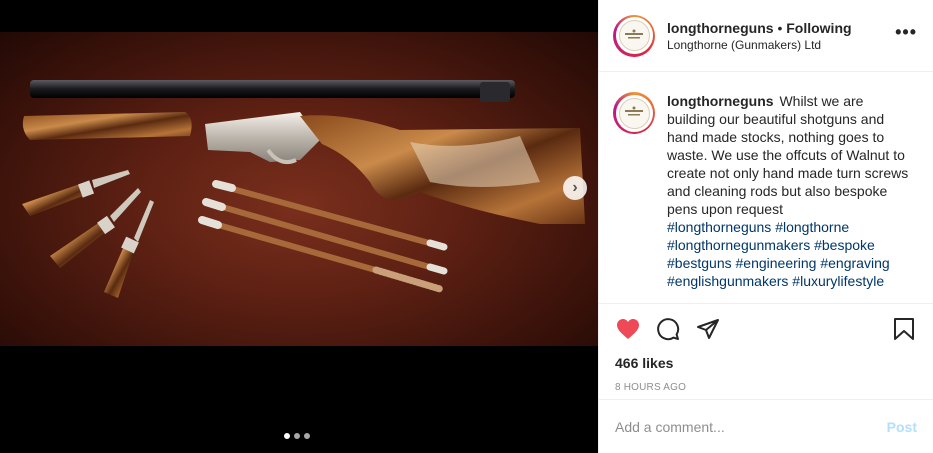 This screenshot has height=453, width=933. I want to click on hashtag-link: #bespoke, so click(844, 245).